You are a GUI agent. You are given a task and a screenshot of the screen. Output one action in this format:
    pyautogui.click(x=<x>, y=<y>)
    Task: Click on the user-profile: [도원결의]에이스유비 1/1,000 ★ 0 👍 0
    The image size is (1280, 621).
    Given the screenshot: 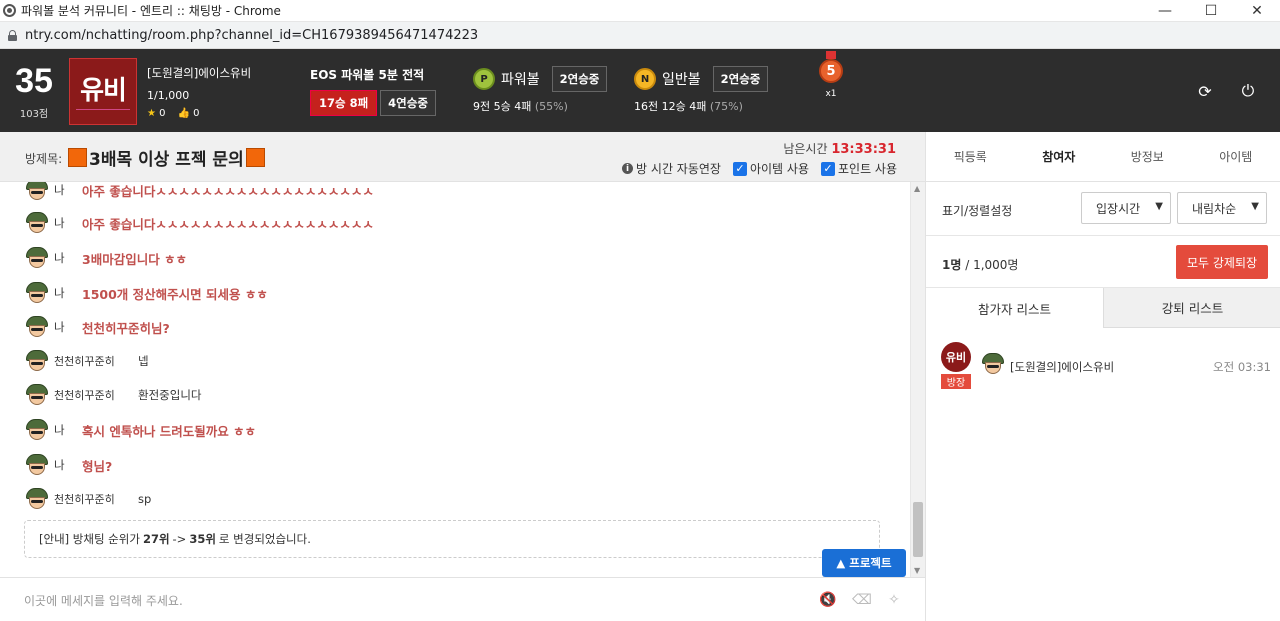 What is the action you would take?
    pyautogui.click(x=199, y=92)
    